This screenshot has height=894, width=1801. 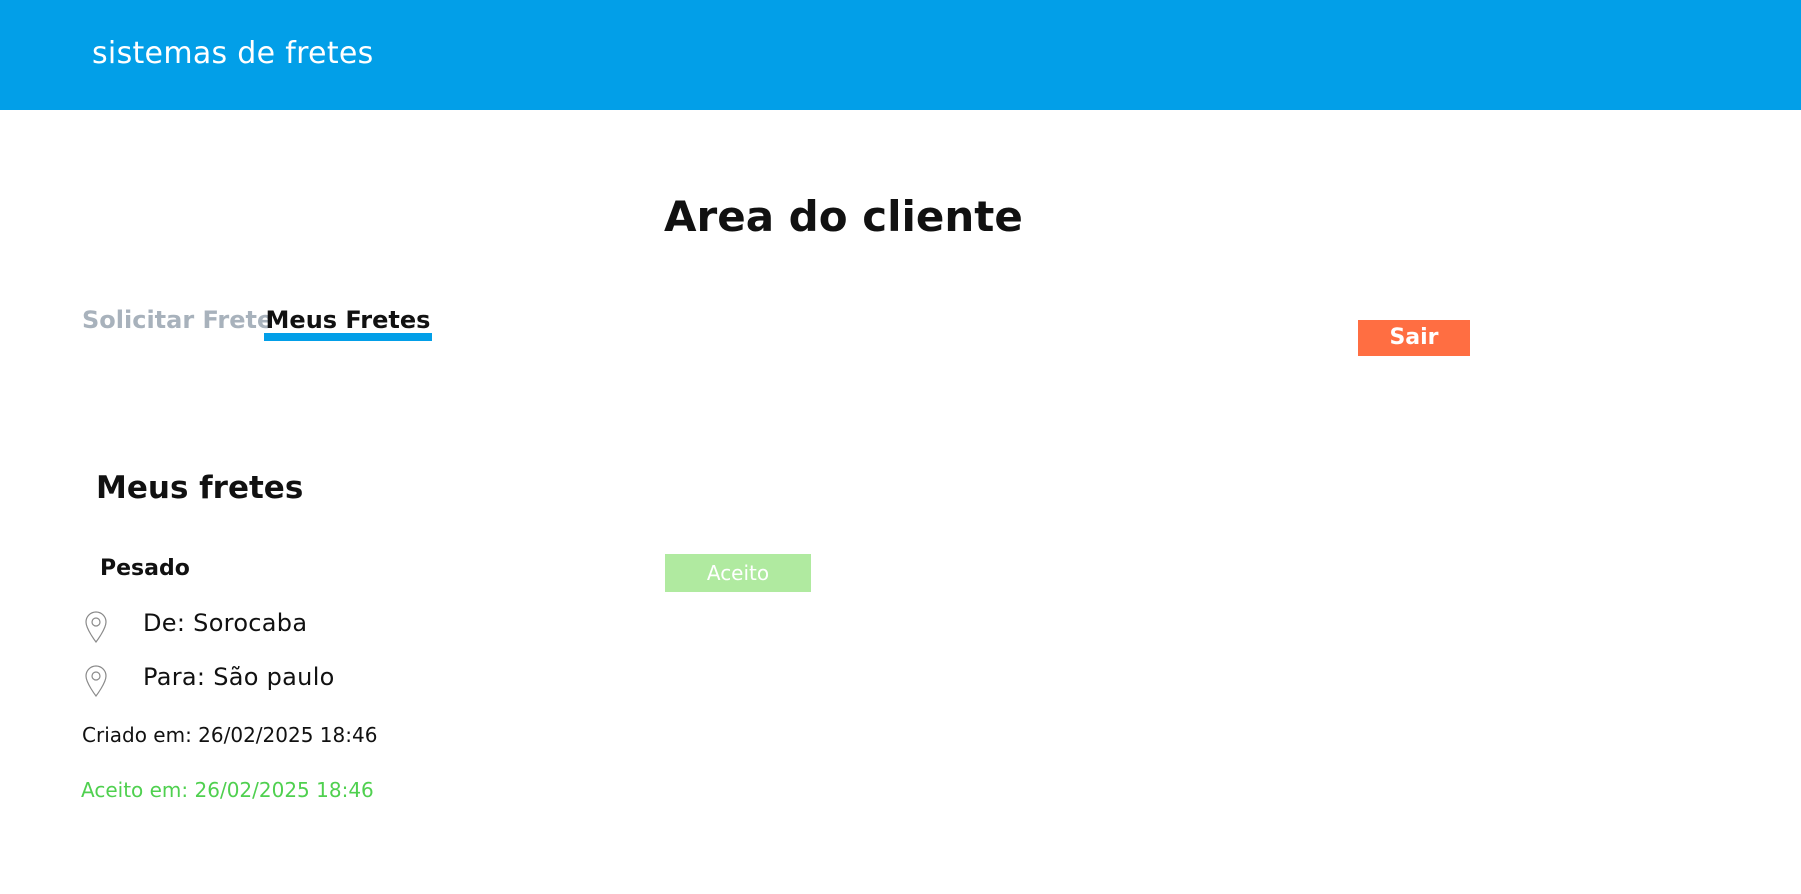 I want to click on page-title: Area do cliente, so click(x=843, y=216).